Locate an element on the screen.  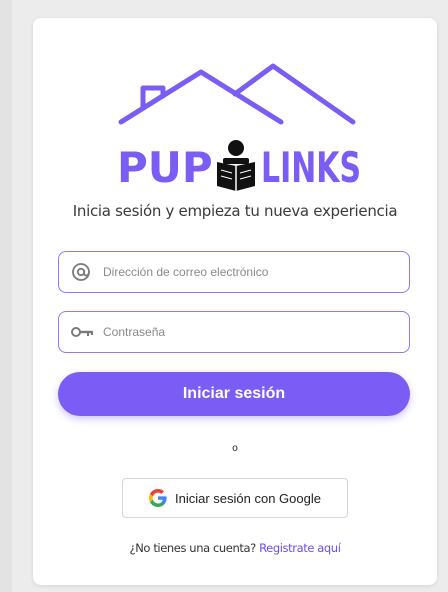
password-input is located at coordinates (248, 332).